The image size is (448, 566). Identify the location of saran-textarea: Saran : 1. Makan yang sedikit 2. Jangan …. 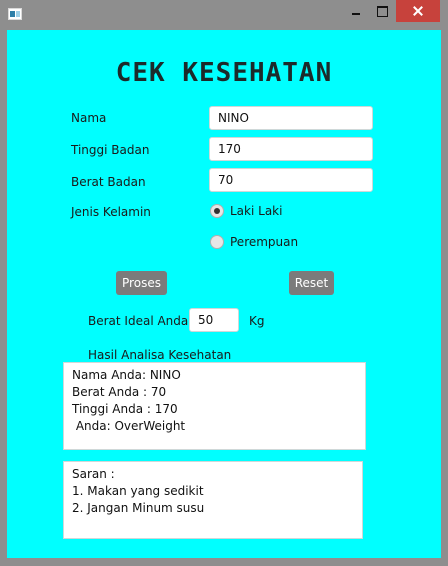
(213, 500).